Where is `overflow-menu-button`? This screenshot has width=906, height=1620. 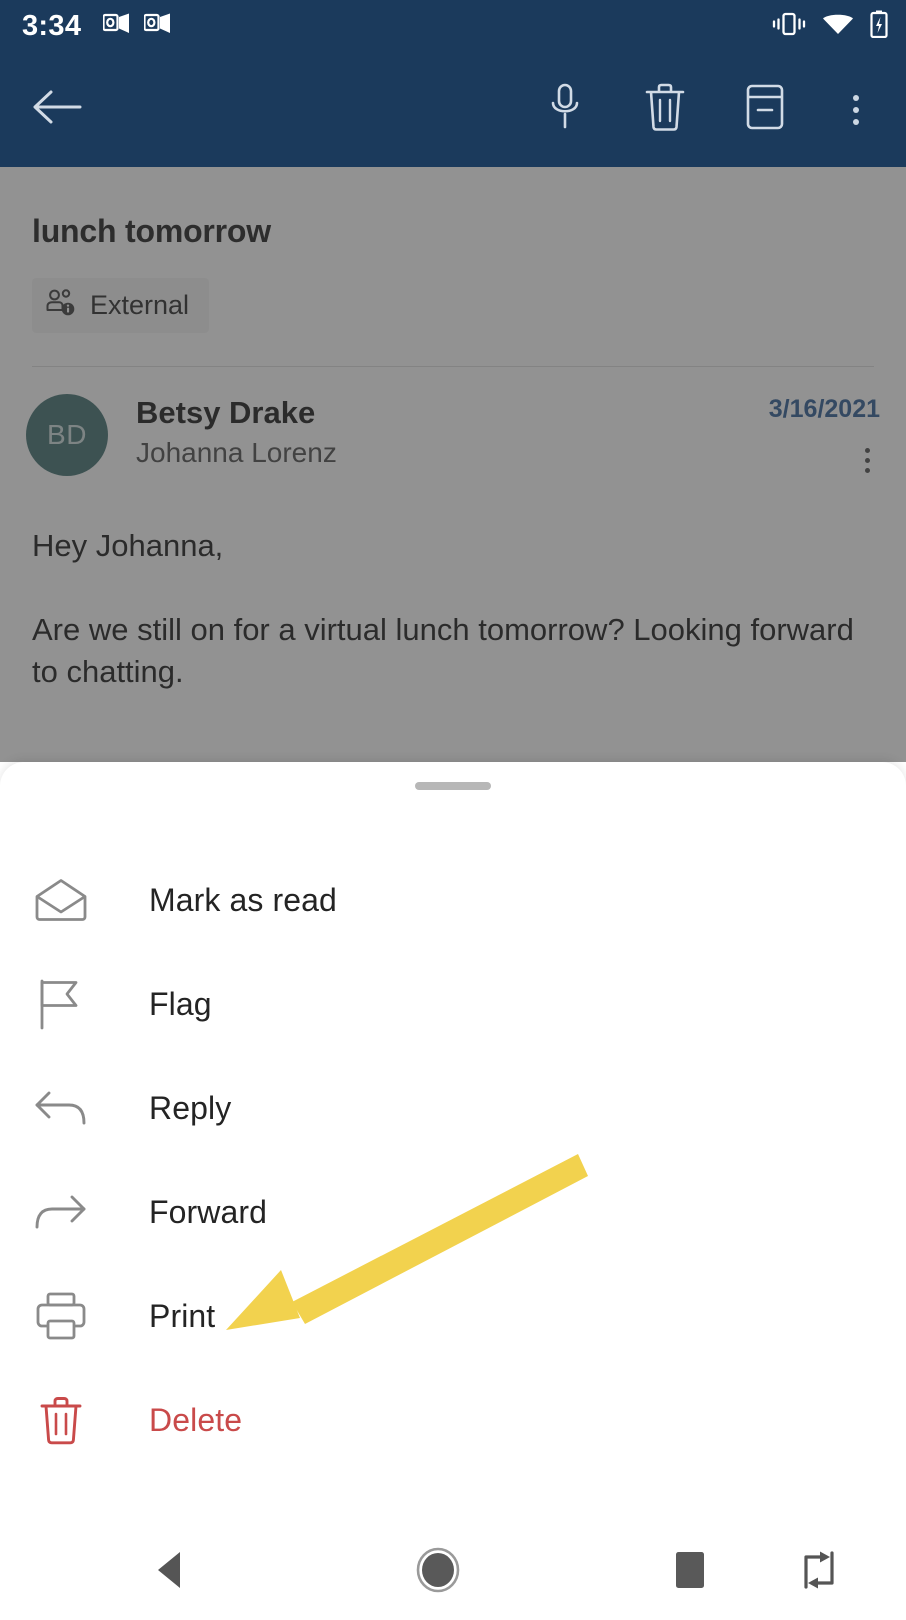 overflow-menu-button is located at coordinates (856, 110).